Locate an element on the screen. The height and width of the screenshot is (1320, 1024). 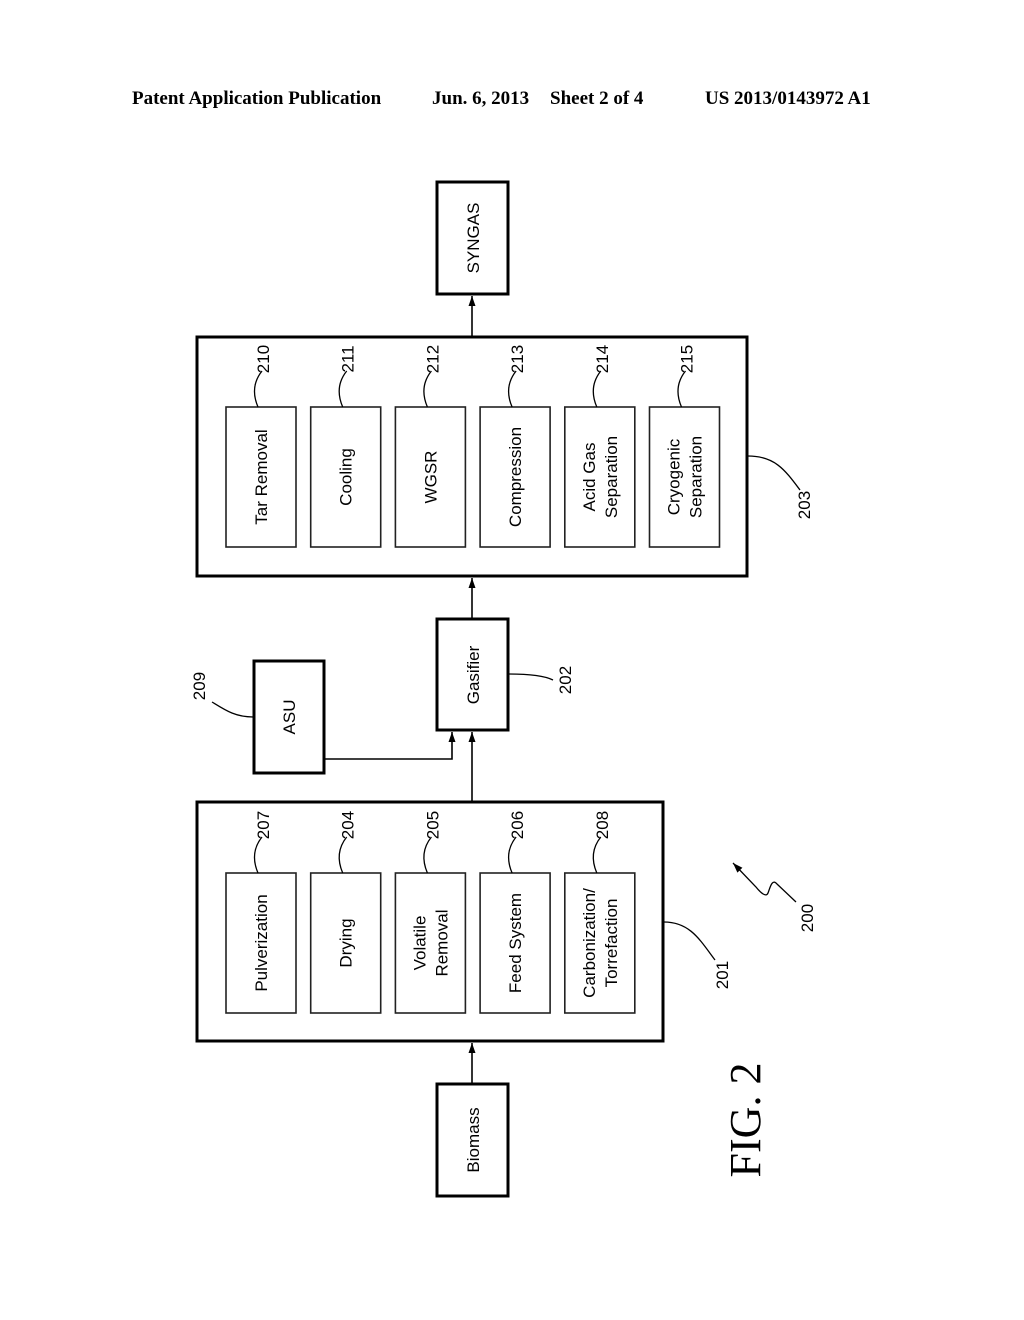
system-ref-indicator: 200 is located at coordinates (774, 897).